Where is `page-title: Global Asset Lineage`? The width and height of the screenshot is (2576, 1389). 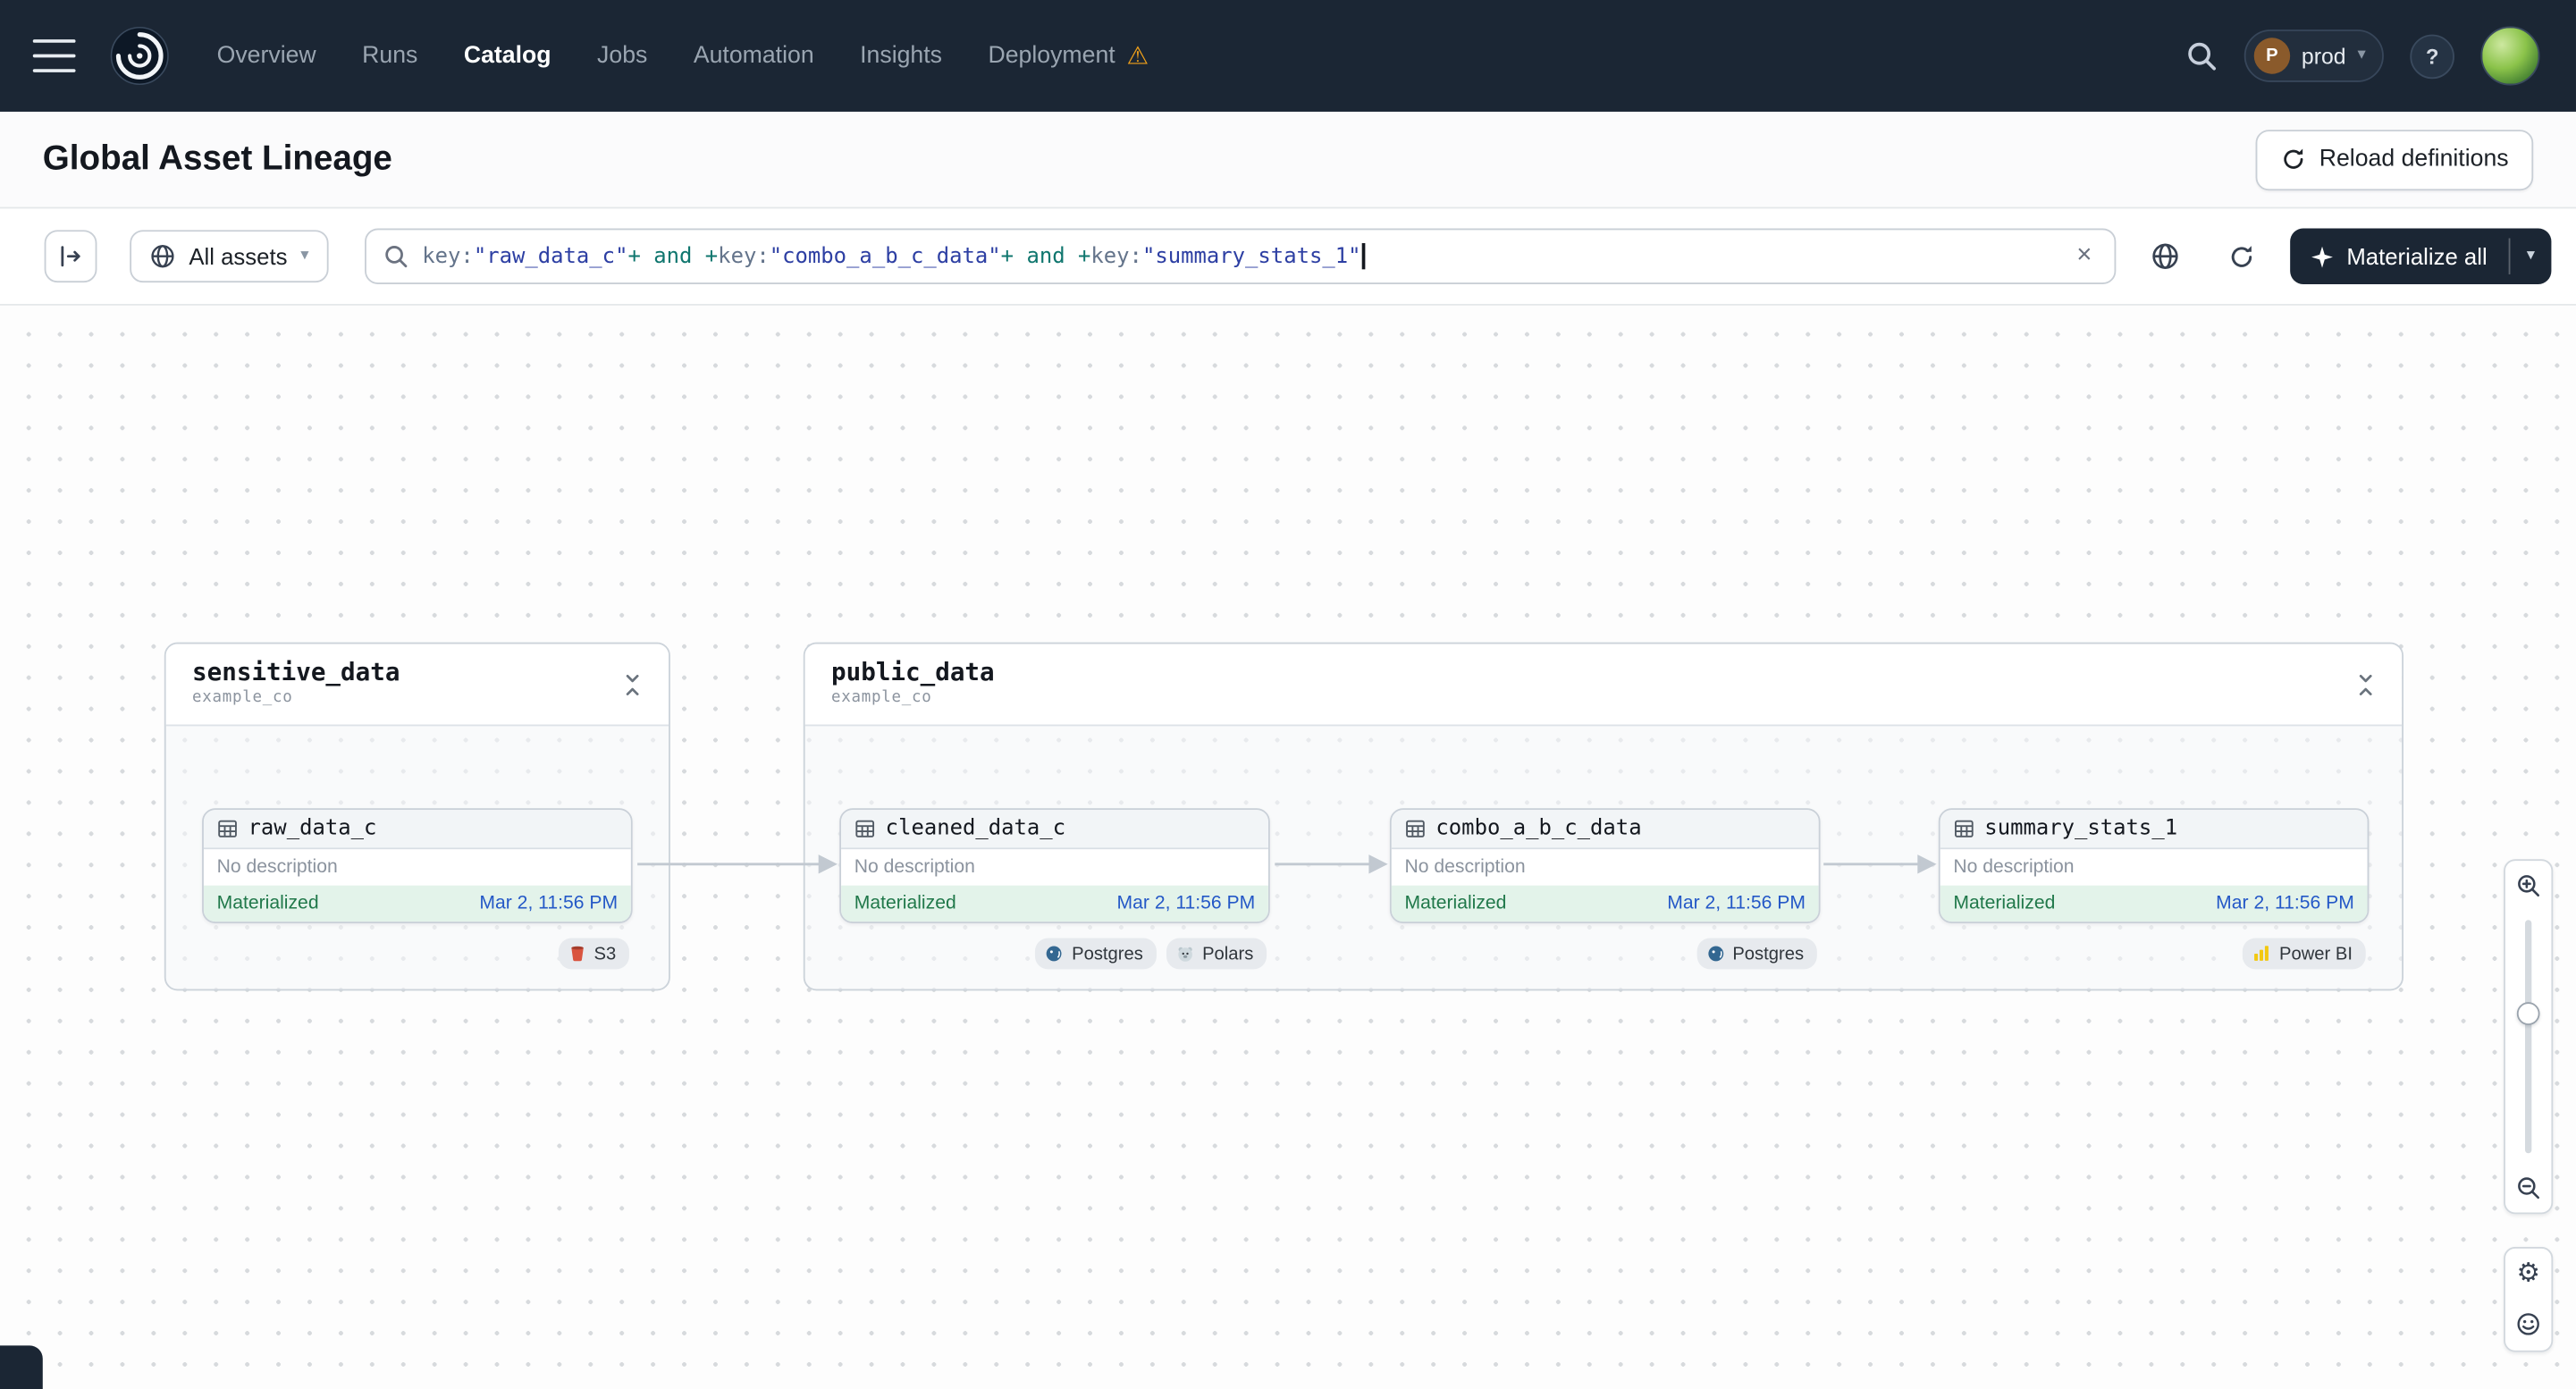
page-title: Global Asset Lineage is located at coordinates (217, 158).